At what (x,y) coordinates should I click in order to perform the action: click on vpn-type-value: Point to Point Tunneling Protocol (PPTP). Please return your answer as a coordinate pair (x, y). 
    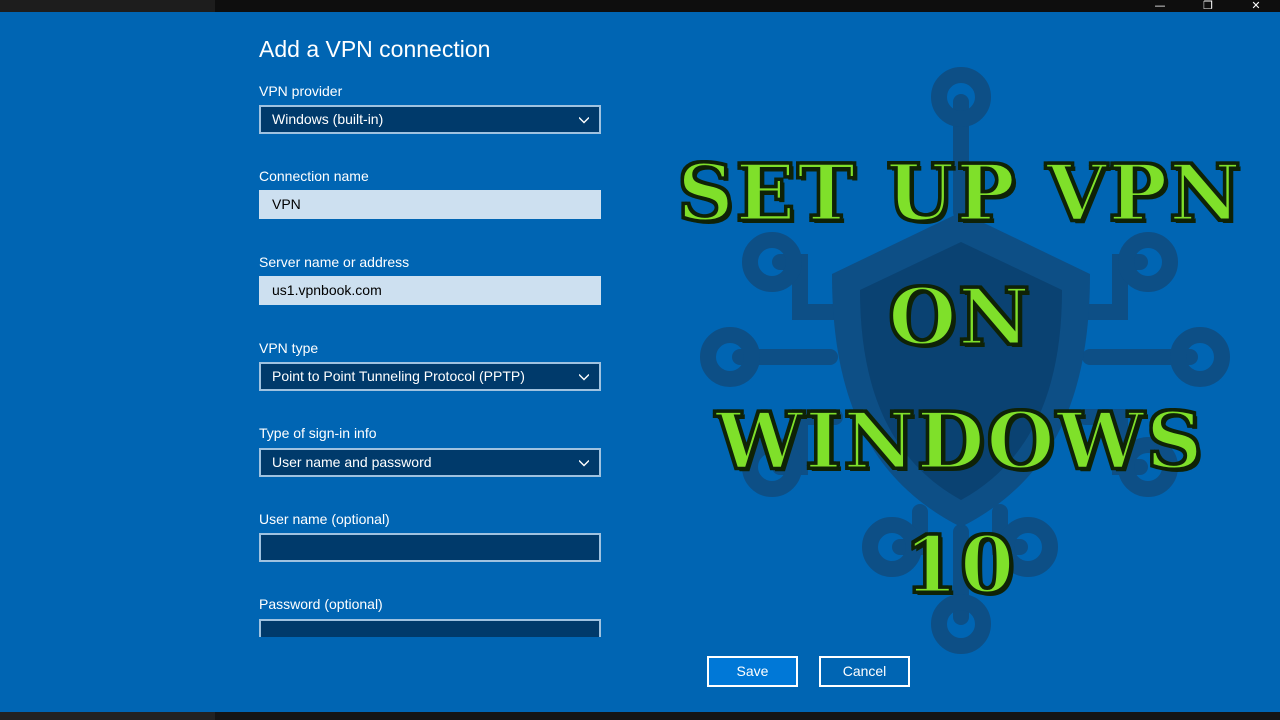
    Looking at the image, I should click on (398, 376).